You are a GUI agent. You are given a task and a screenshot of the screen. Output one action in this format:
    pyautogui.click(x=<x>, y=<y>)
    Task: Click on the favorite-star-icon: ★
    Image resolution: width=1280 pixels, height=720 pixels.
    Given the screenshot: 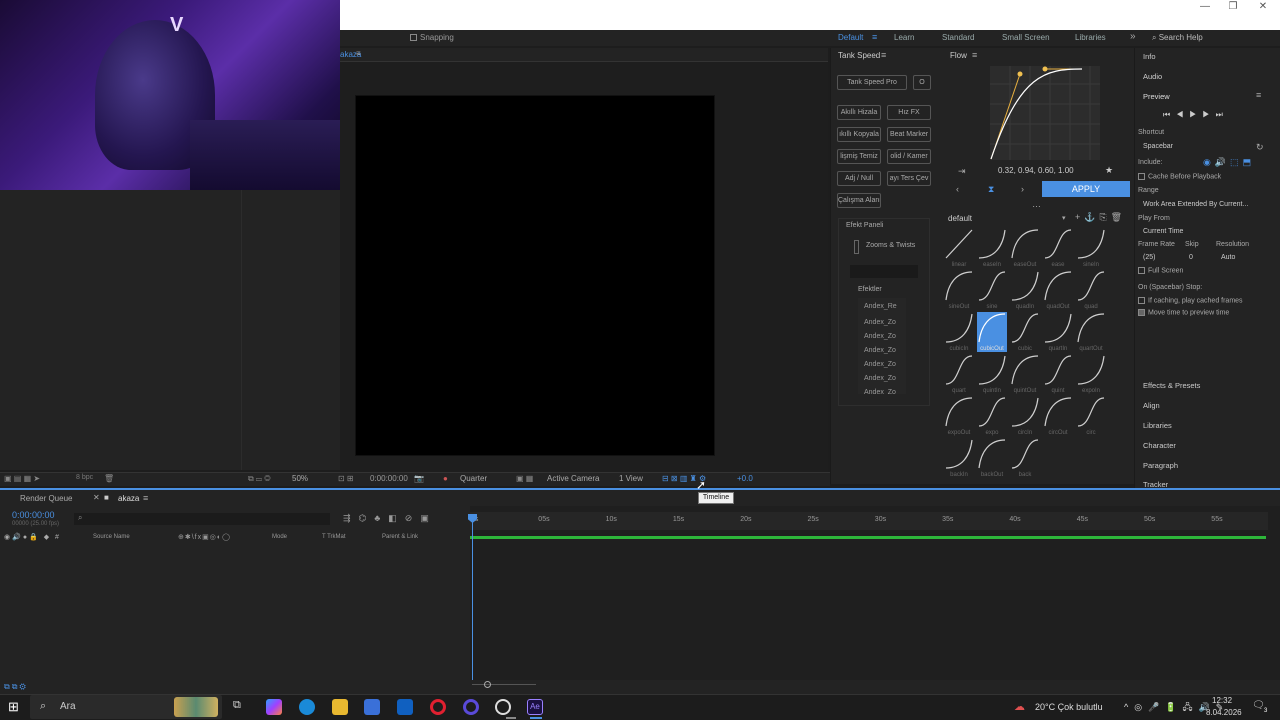 What is the action you would take?
    pyautogui.click(x=1109, y=170)
    